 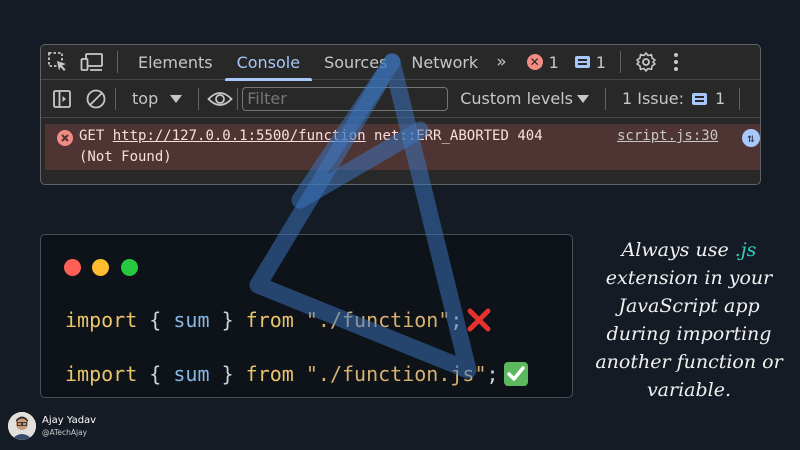 What do you see at coordinates (100, 267) in the screenshot?
I see `window-minimize-dot` at bounding box center [100, 267].